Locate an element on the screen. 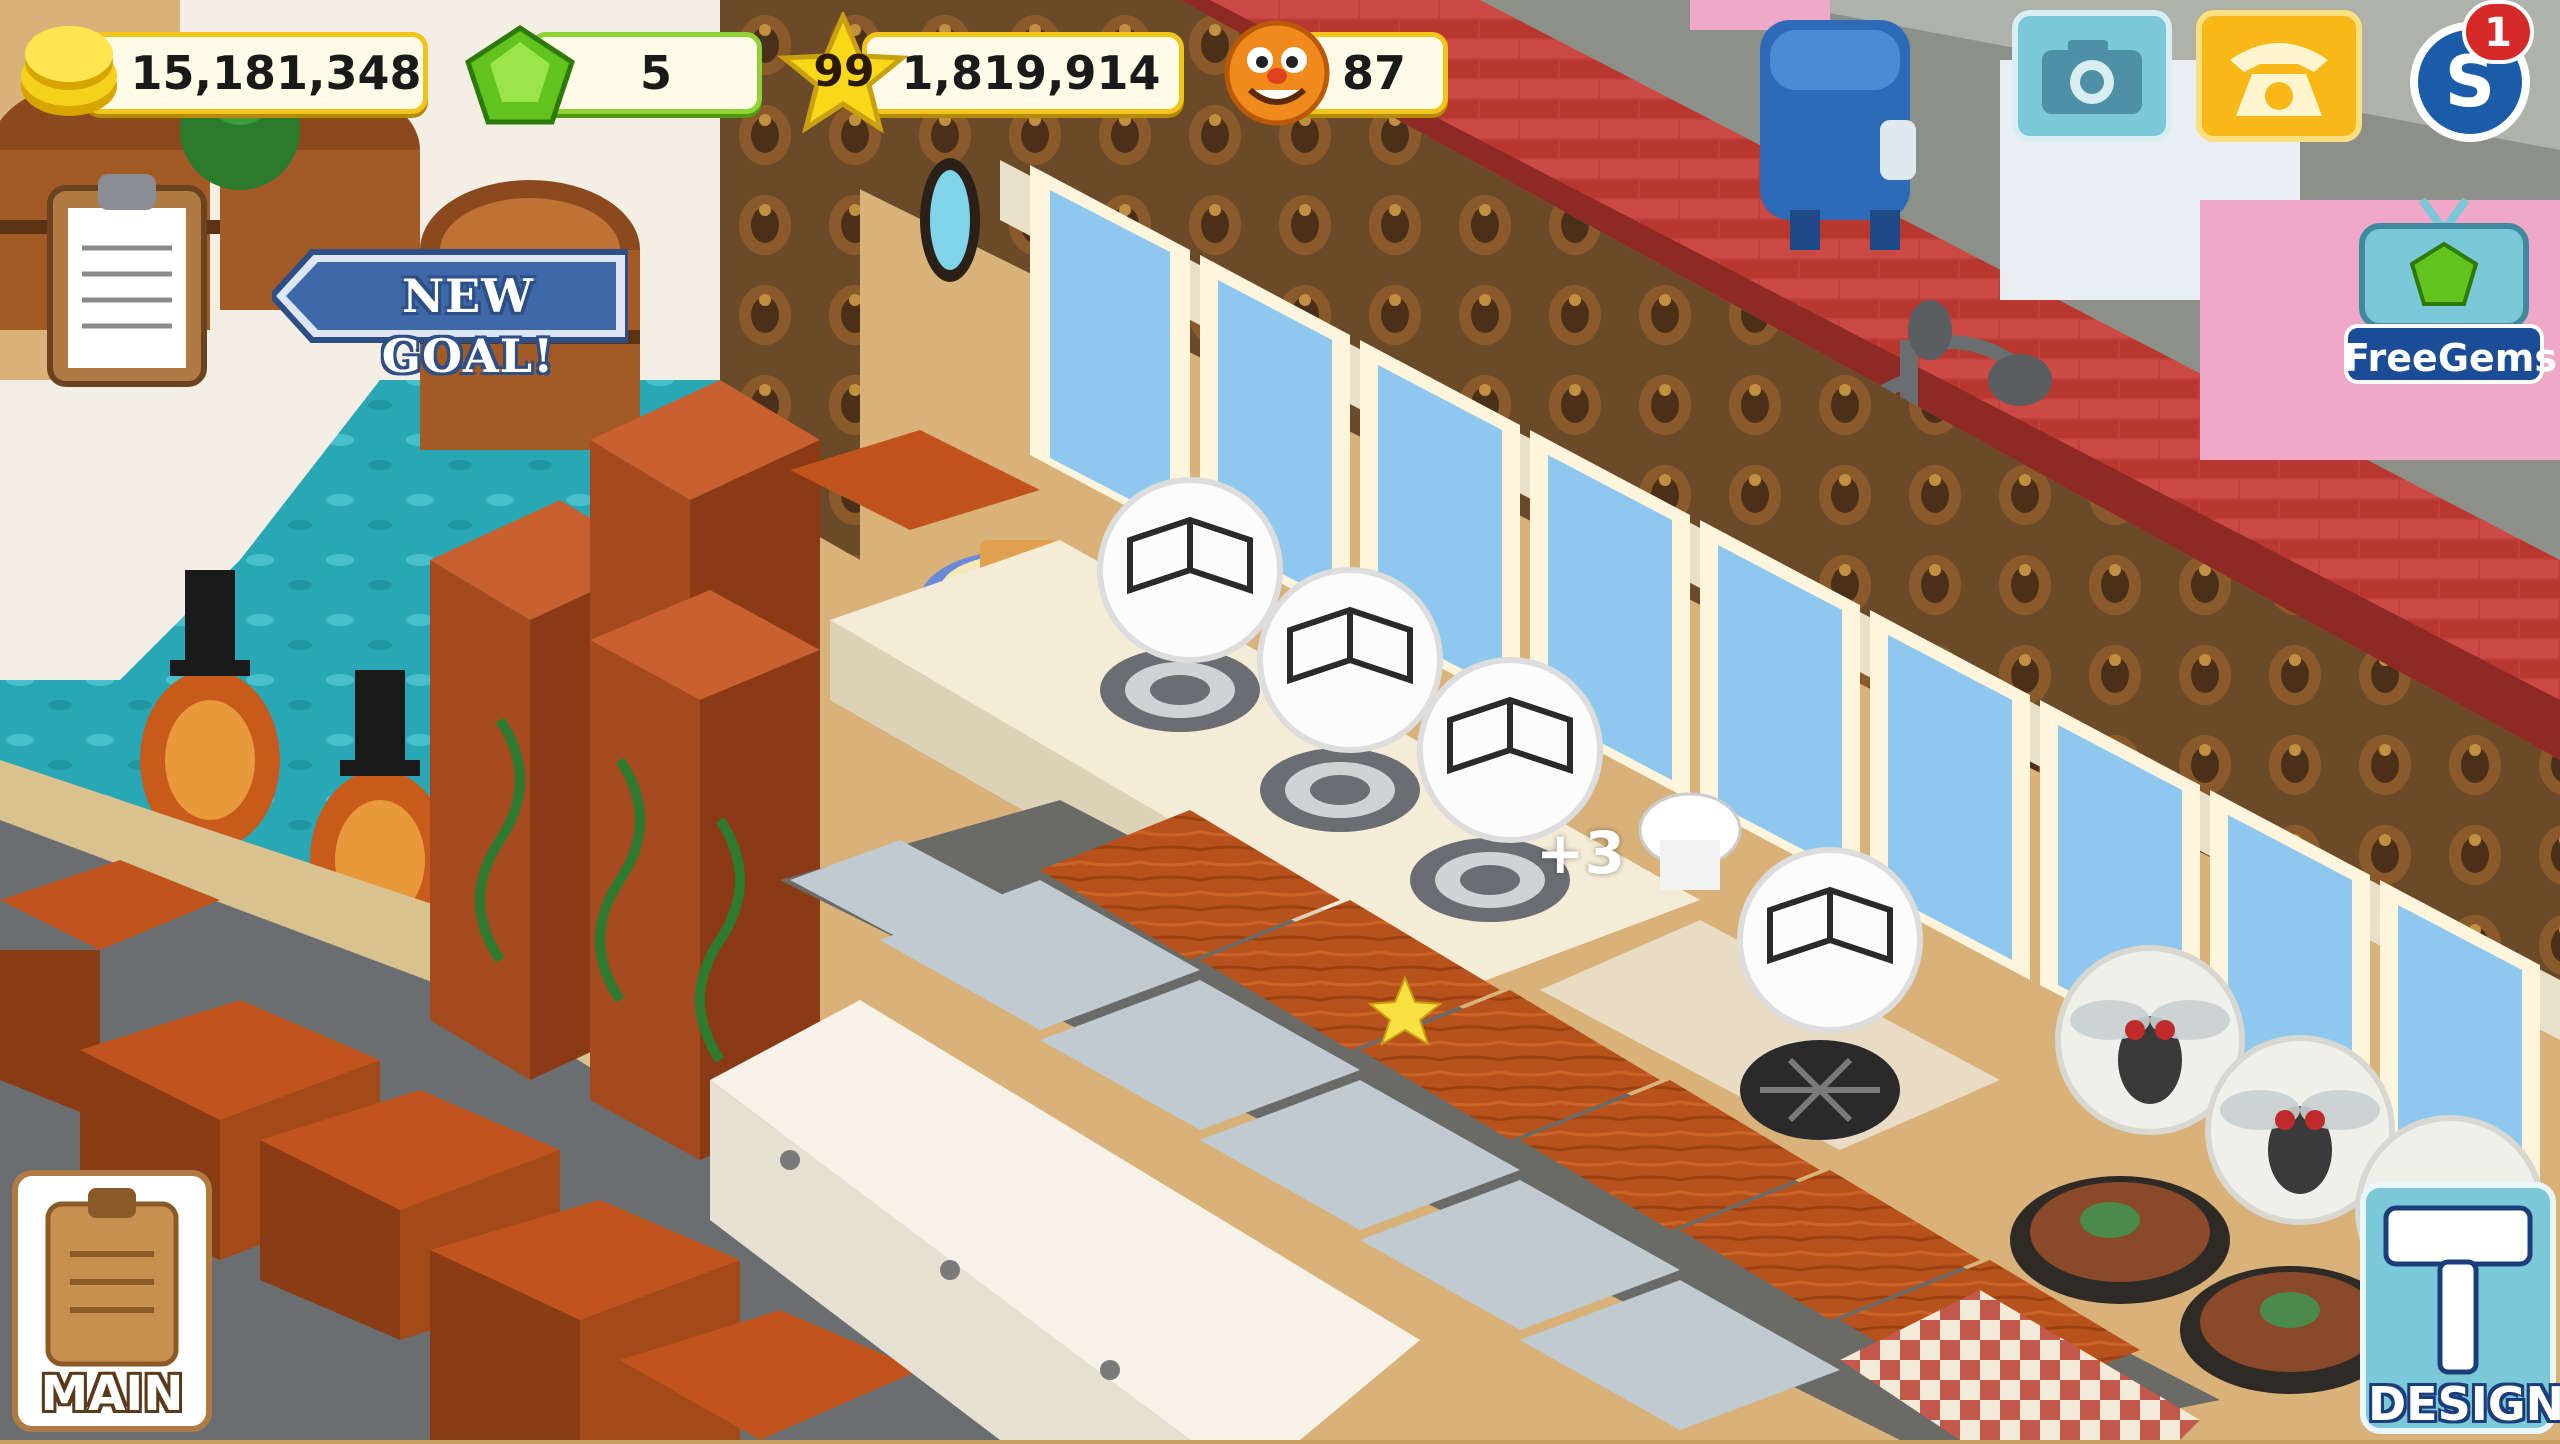 This screenshot has width=2560, height=1444. free-gems-label: FreeGems is located at coordinates (2450, 358).